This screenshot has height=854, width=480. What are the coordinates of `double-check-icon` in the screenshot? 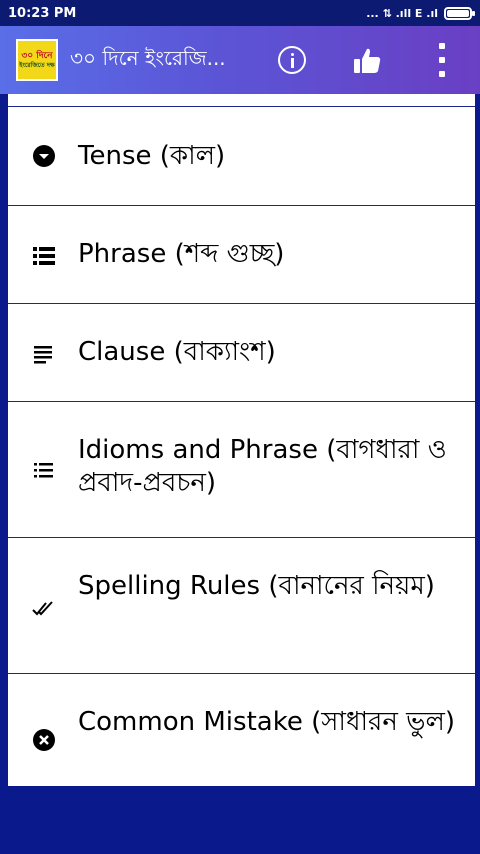 It's located at (42, 608).